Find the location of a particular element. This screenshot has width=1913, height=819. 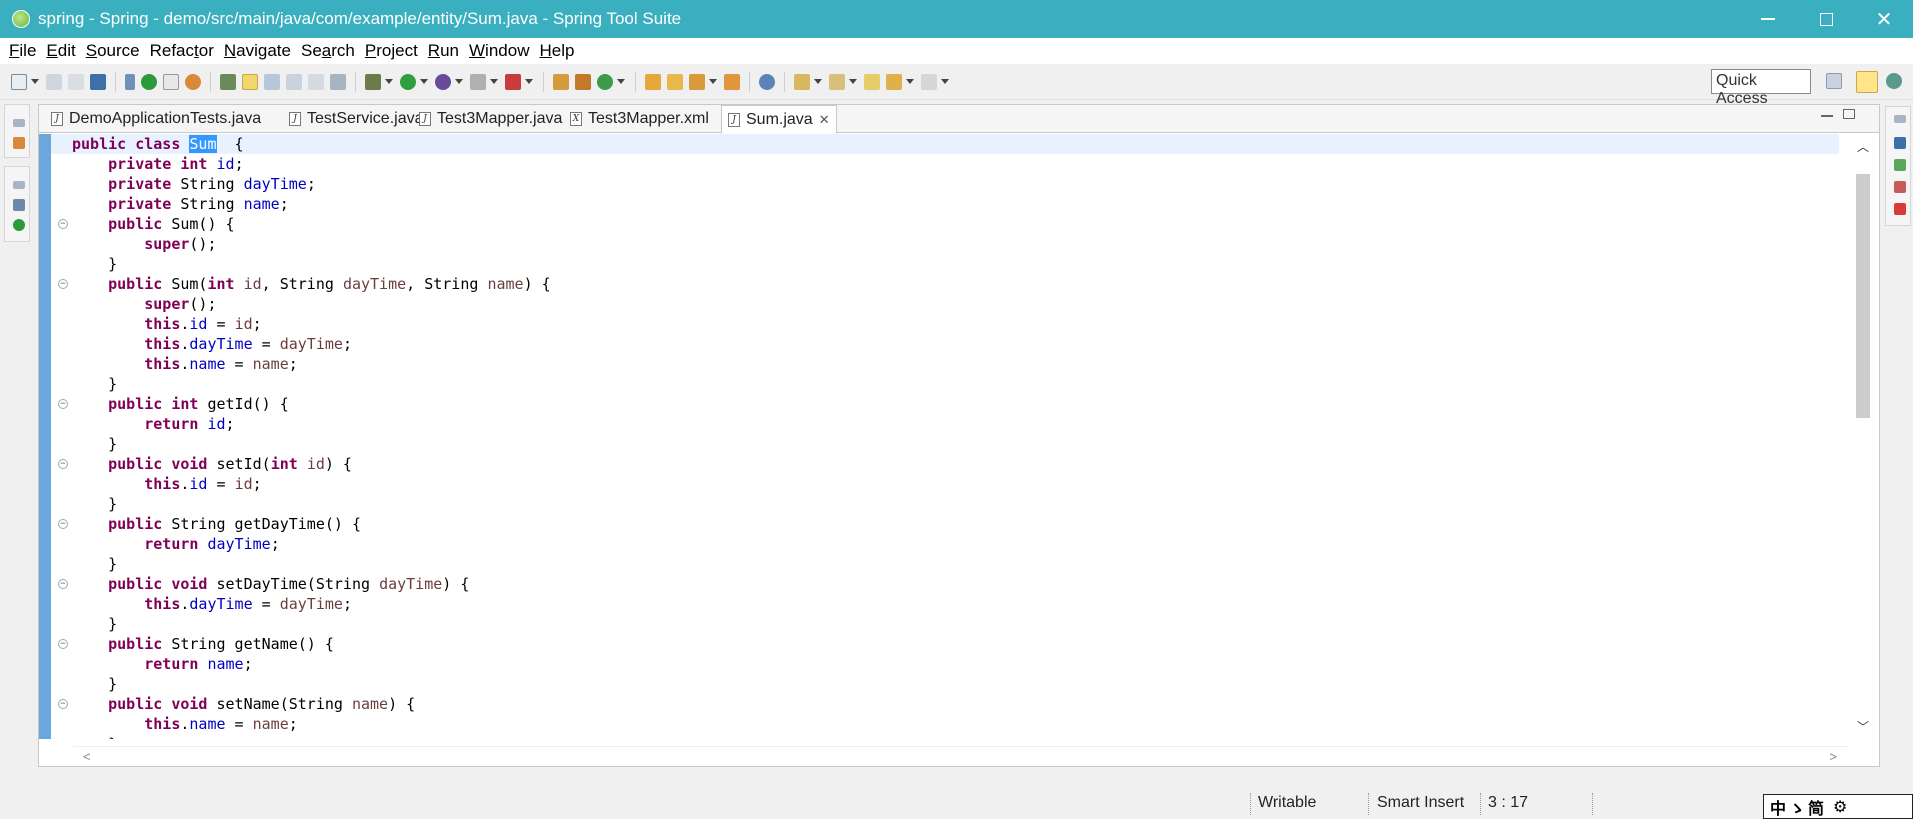

previous-annotation-dropdown-icon is located at coordinates (853, 81).